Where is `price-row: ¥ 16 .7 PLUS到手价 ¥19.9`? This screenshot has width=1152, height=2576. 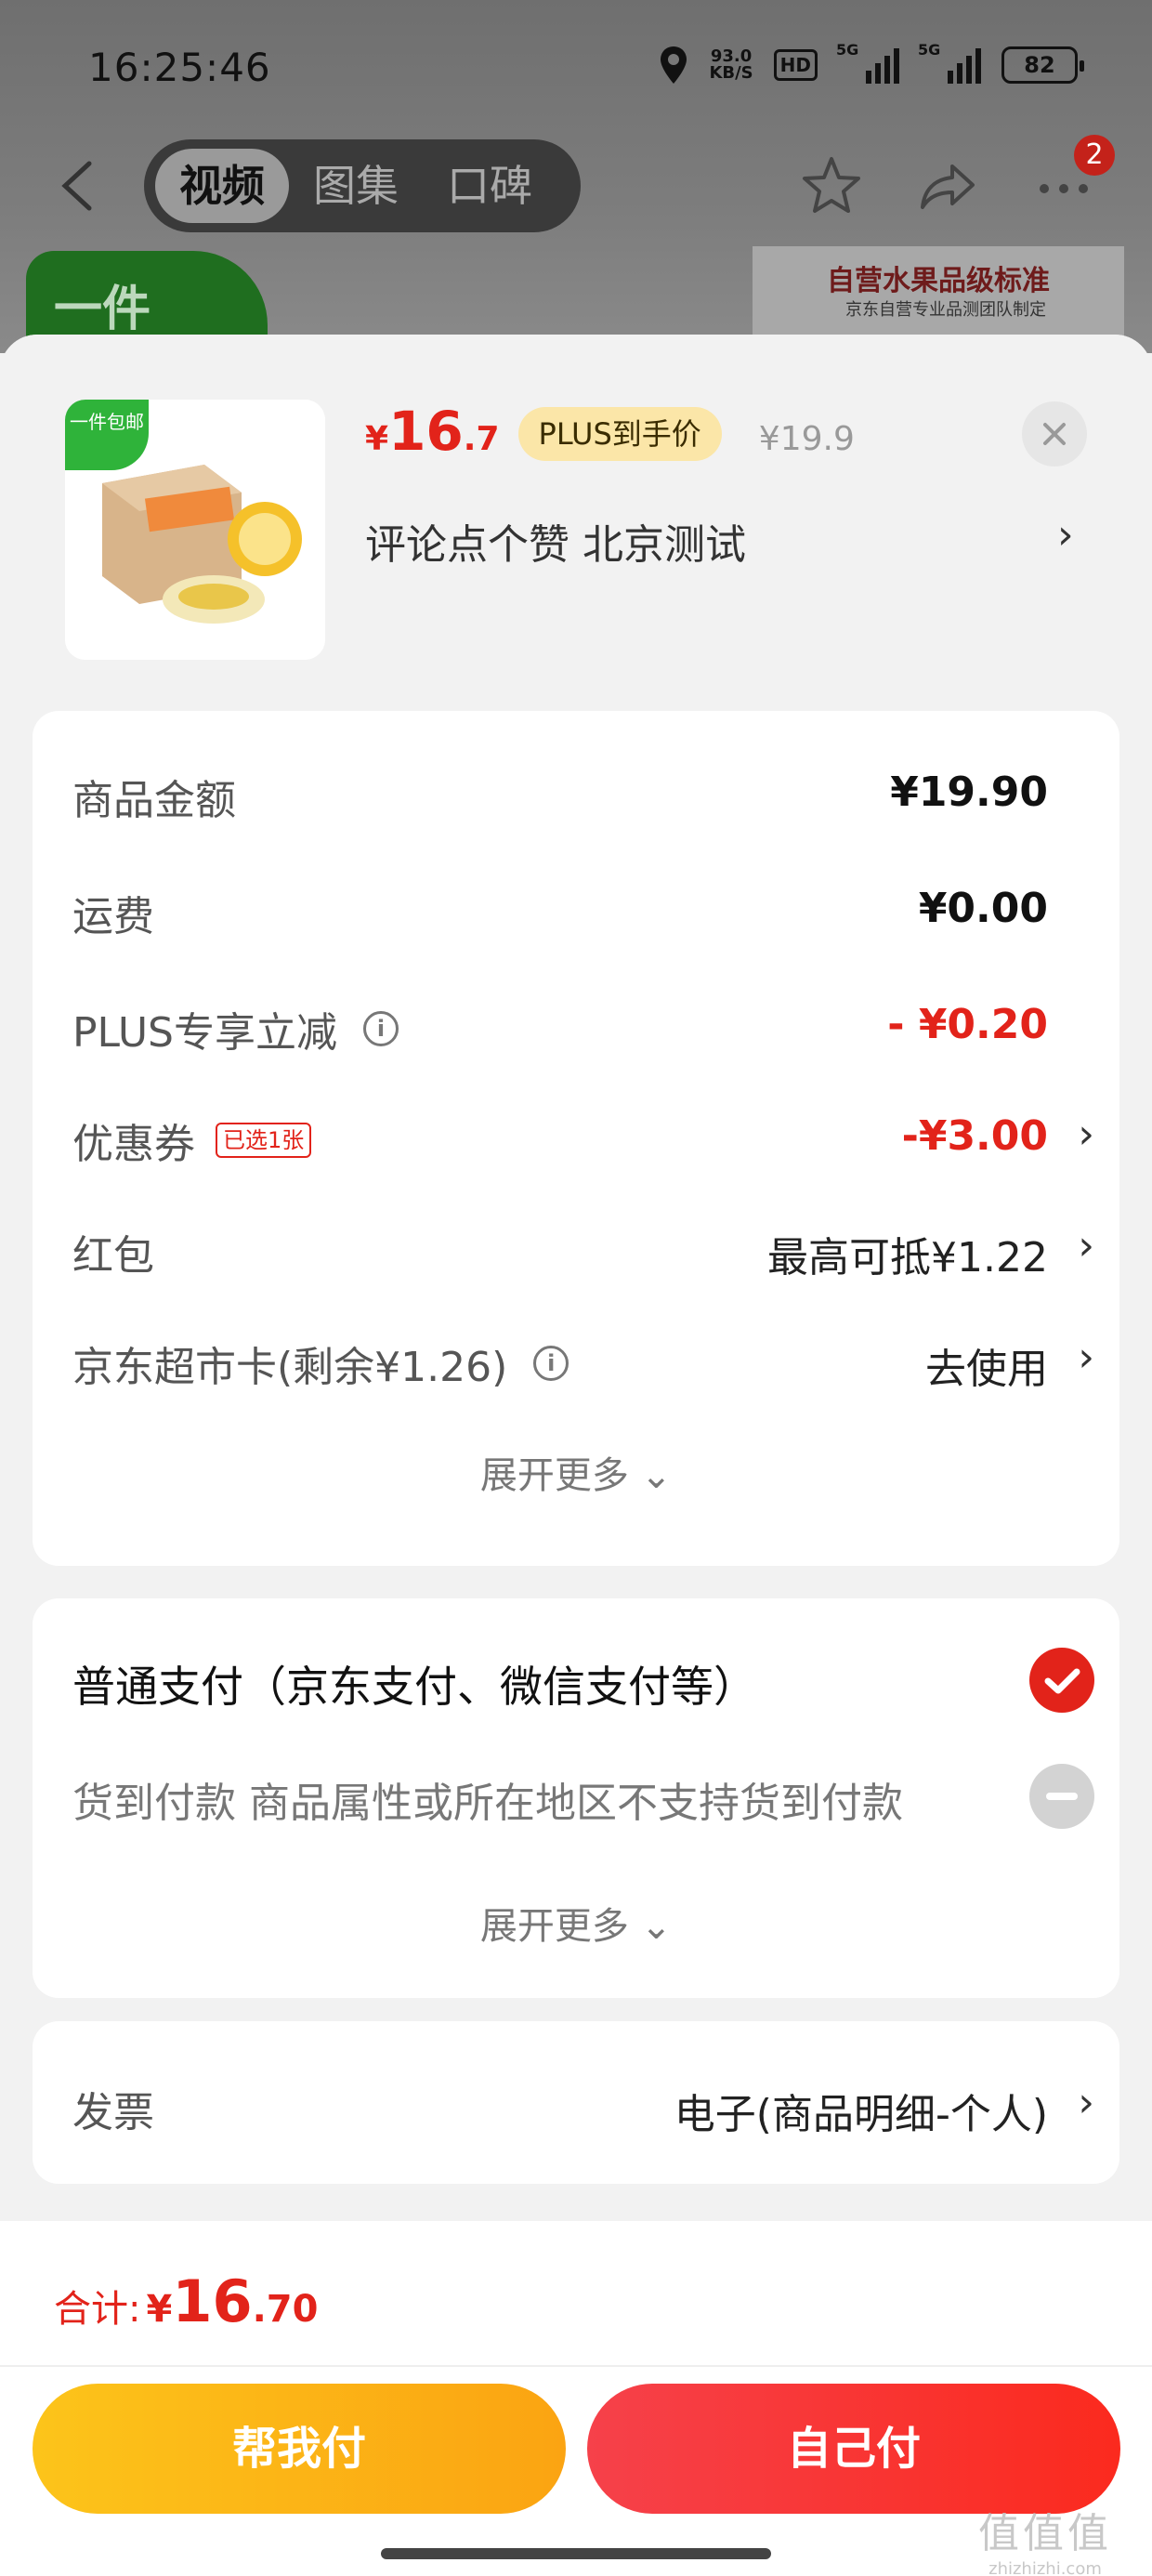 price-row: ¥ 16 .7 PLUS到手价 ¥19.9 is located at coordinates (610, 433).